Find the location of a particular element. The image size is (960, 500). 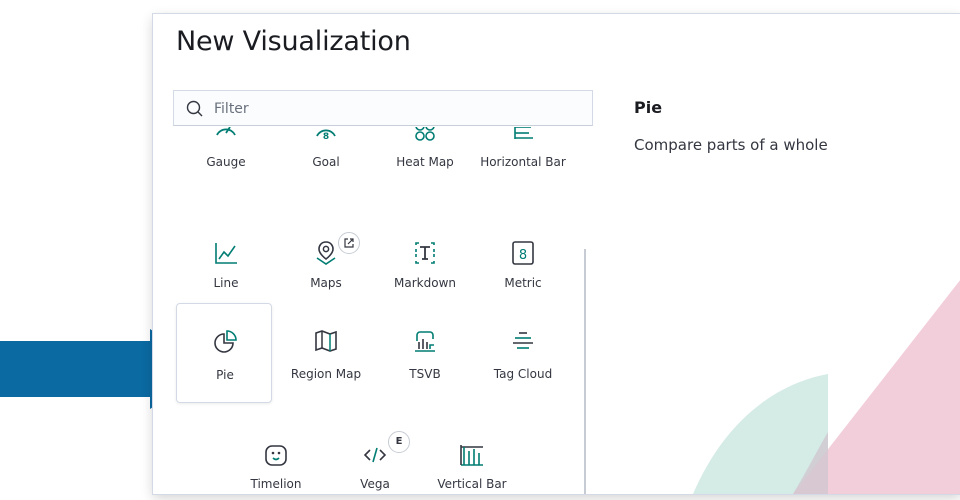

vis-card-label: Vega is located at coordinates (375, 484).